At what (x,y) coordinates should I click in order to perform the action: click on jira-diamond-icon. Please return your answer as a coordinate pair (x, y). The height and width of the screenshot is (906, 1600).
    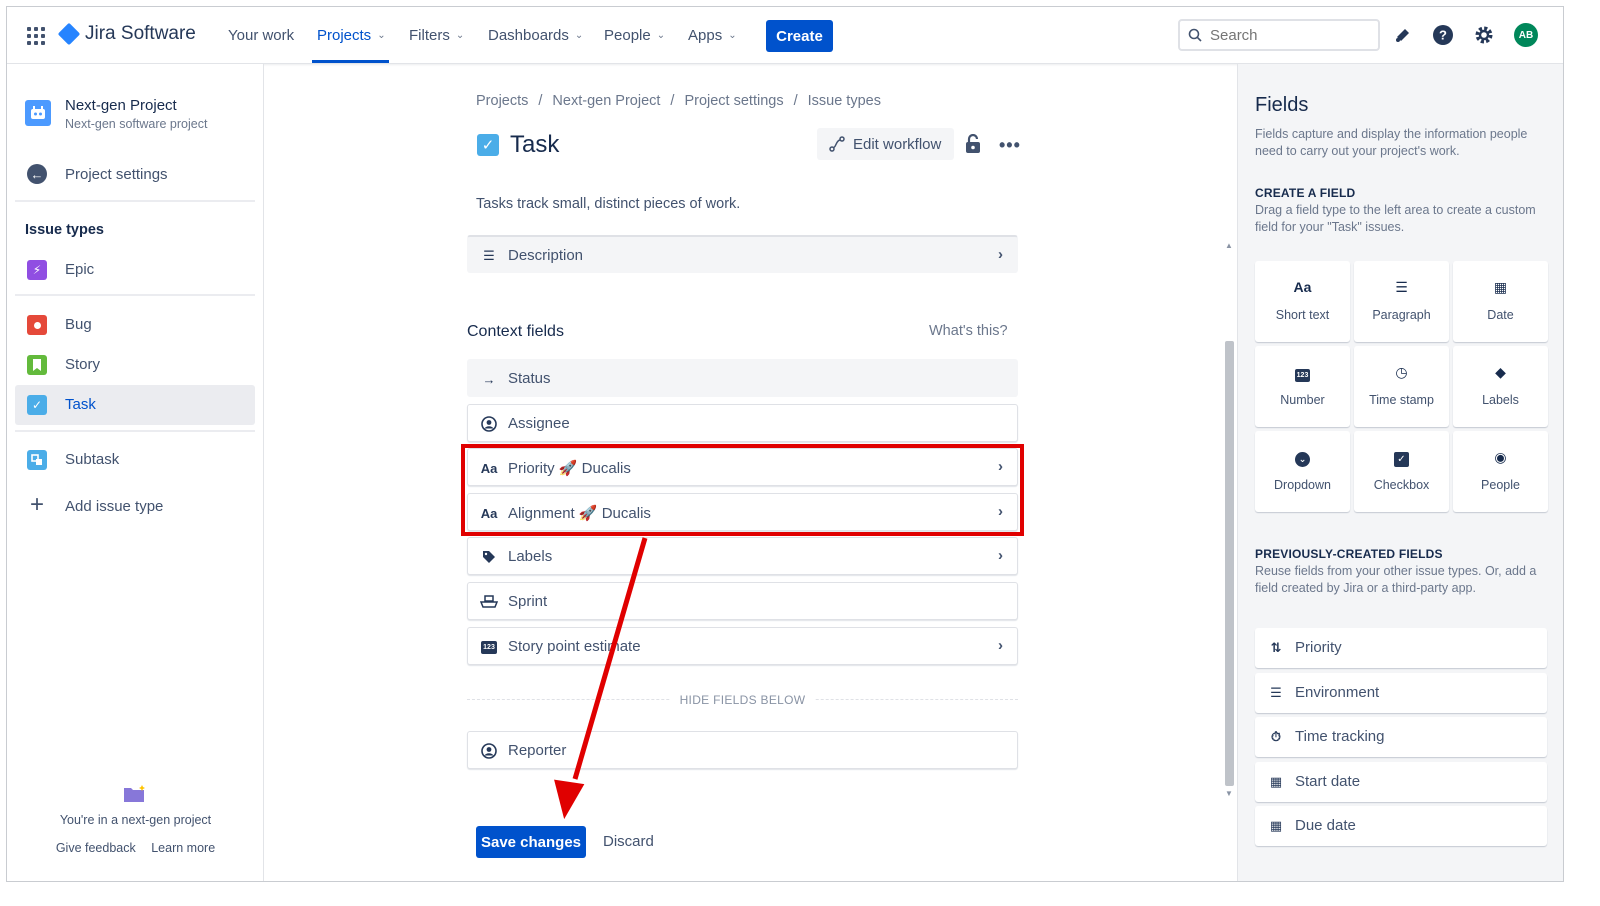
    Looking at the image, I should click on (69, 34).